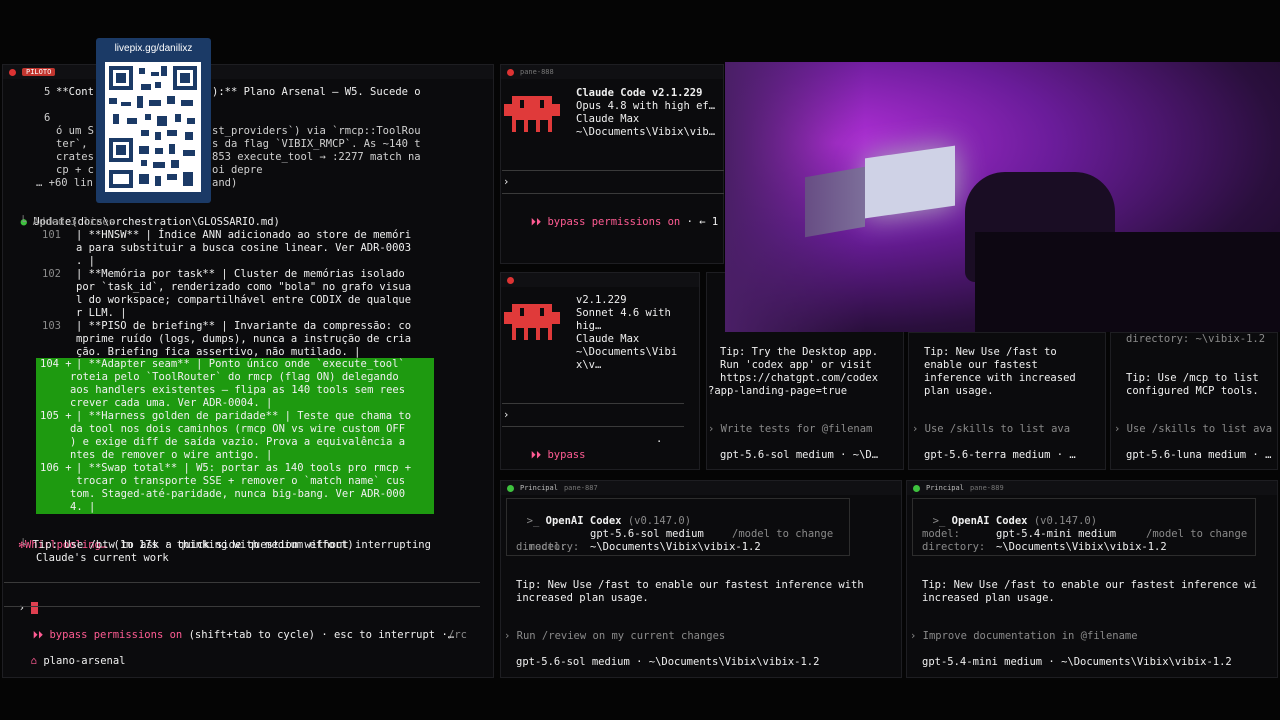 The height and width of the screenshot is (720, 1280). What do you see at coordinates (56, 468) in the screenshot?
I see `added-line-number: 106 +` at bounding box center [56, 468].